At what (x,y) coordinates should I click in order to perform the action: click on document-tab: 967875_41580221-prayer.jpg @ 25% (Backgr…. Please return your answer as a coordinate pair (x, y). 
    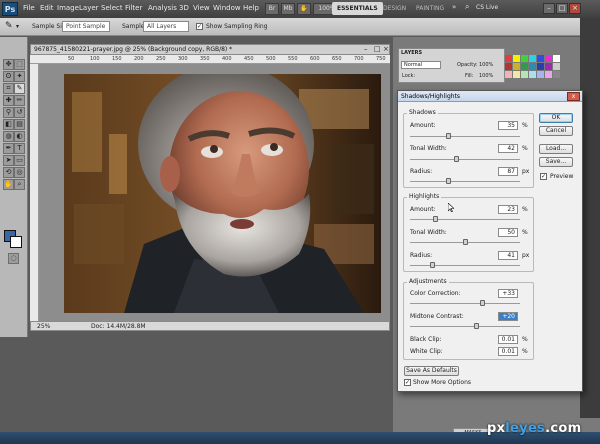
    Looking at the image, I should click on (210, 49).